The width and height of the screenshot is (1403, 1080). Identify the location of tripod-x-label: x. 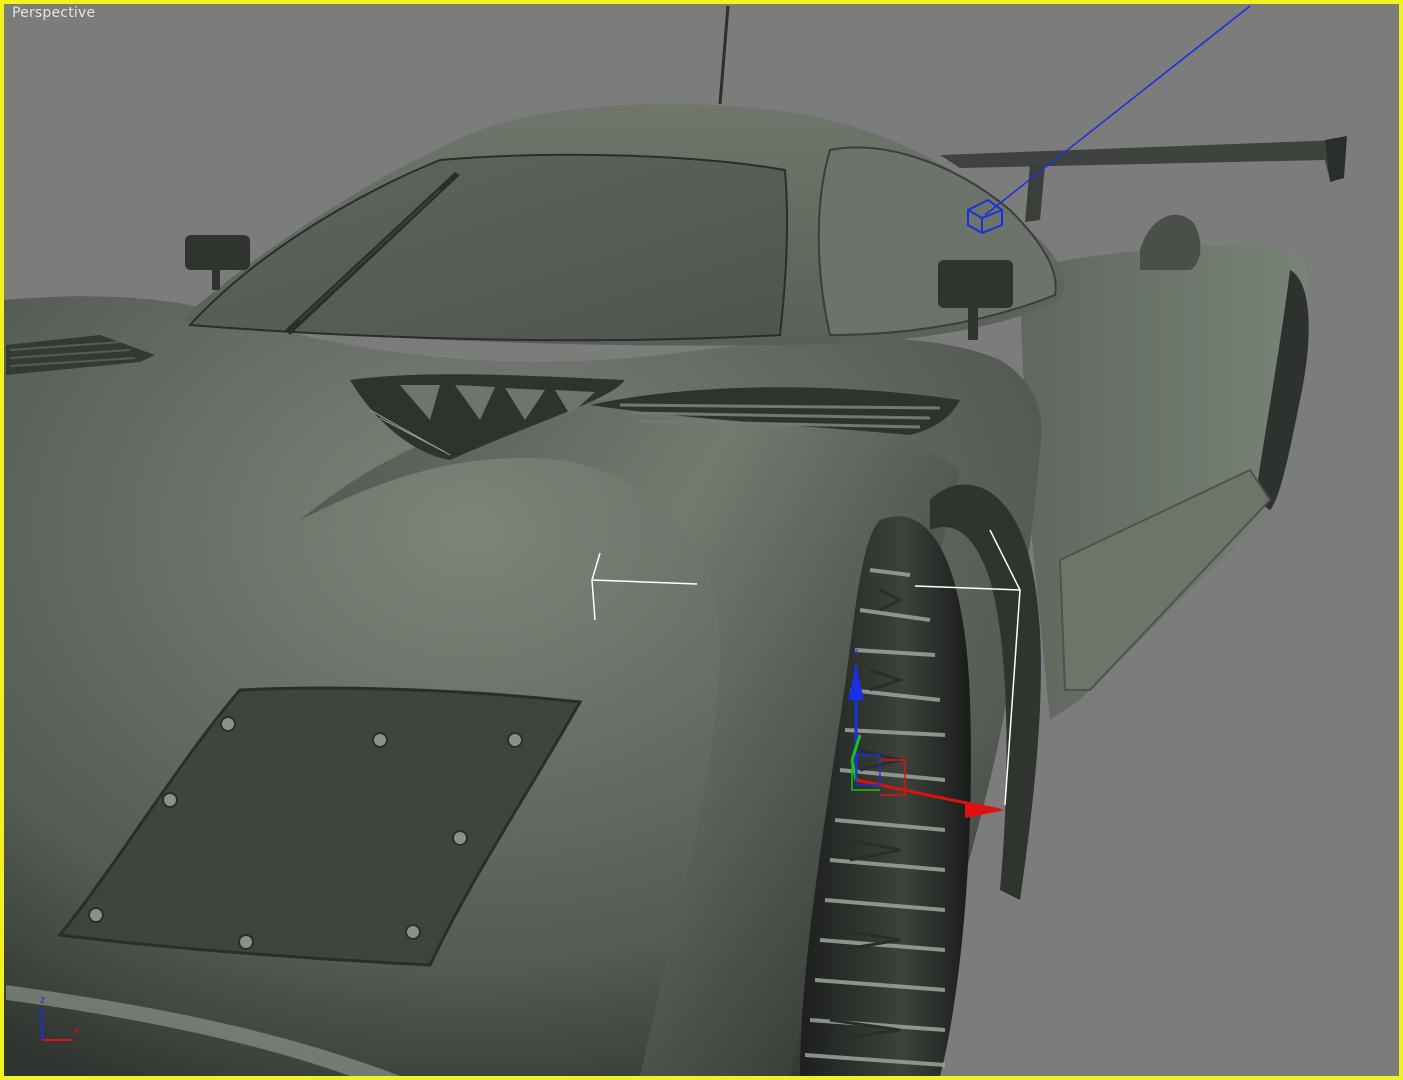
(77, 1031).